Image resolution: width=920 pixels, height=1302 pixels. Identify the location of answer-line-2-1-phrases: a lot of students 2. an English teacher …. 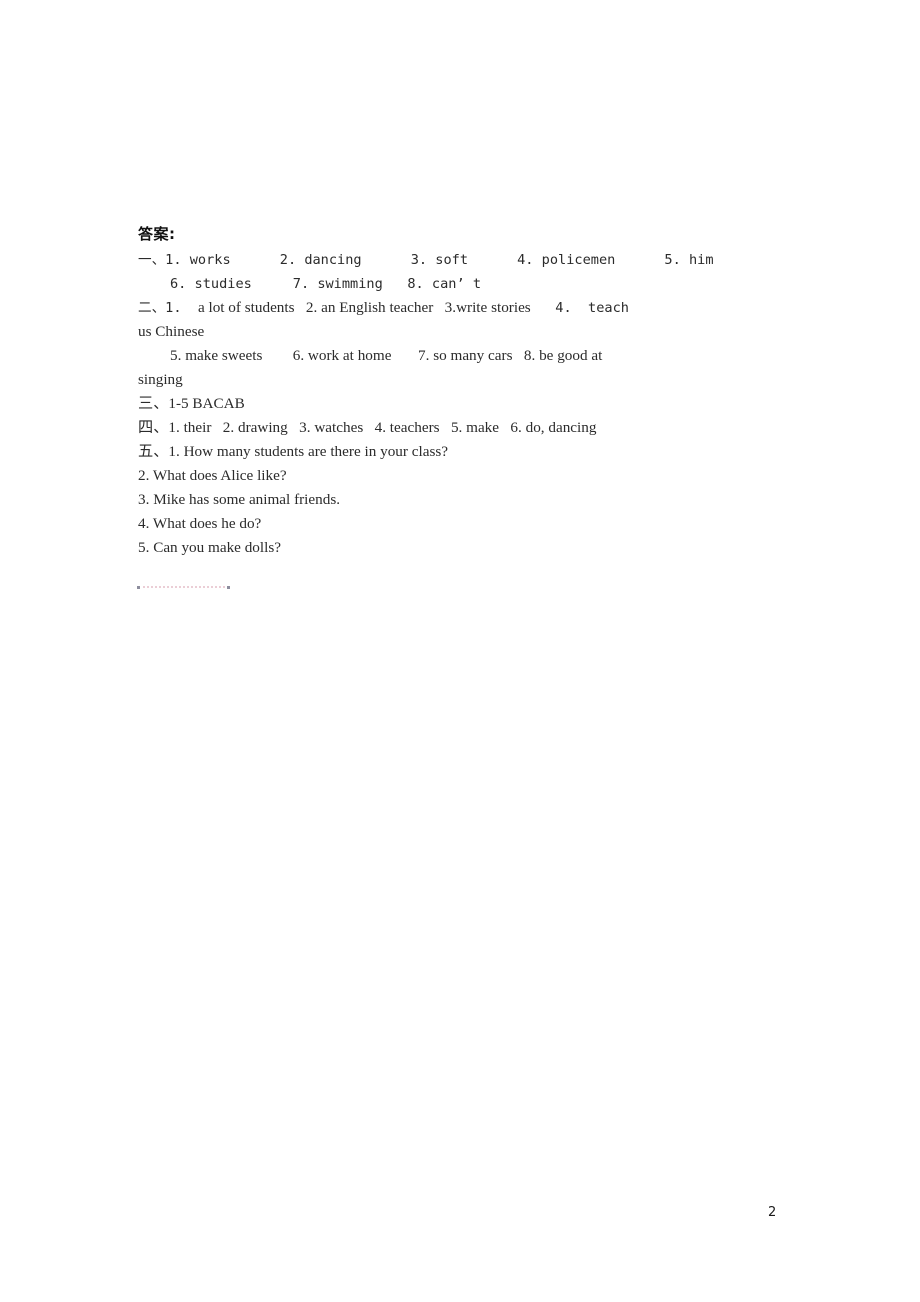
(364, 307).